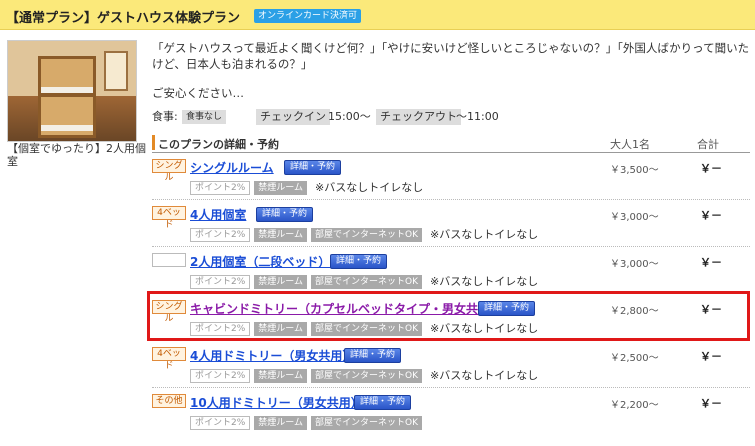 This screenshot has height=446, width=755. I want to click on adult-price: ￥2,500～, so click(634, 358).